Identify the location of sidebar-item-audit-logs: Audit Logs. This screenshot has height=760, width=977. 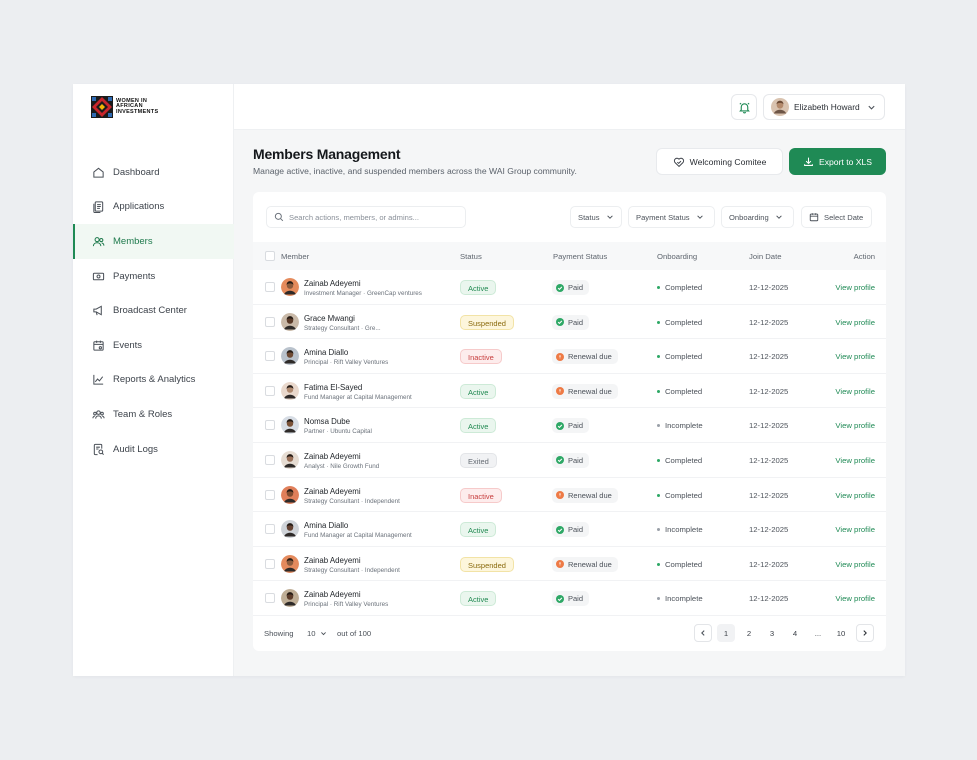
(153, 449).